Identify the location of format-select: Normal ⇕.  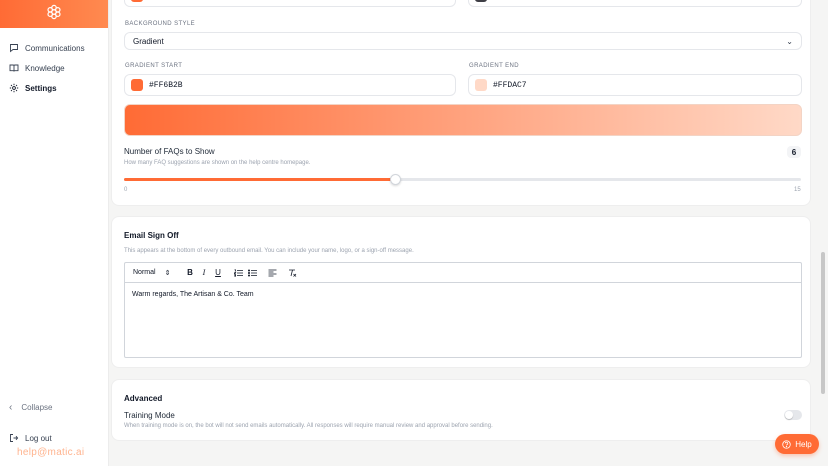
(155, 273).